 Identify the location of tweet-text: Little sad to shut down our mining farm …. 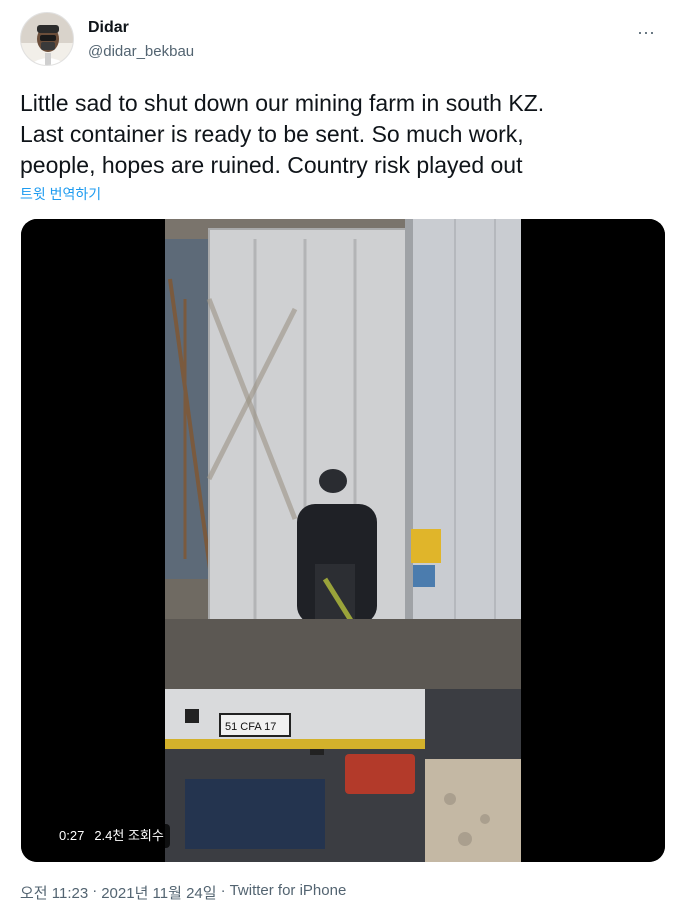
(282, 134).